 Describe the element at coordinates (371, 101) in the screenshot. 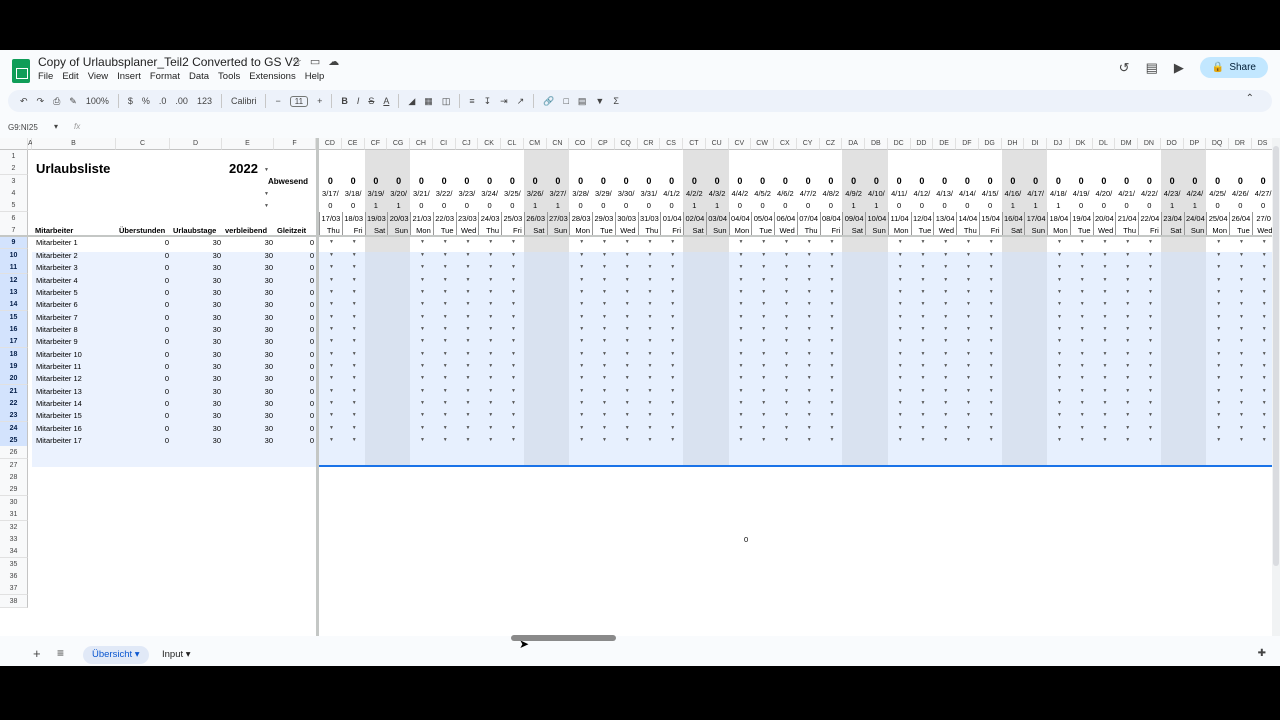

I see `strikethrough-button: S` at that location.